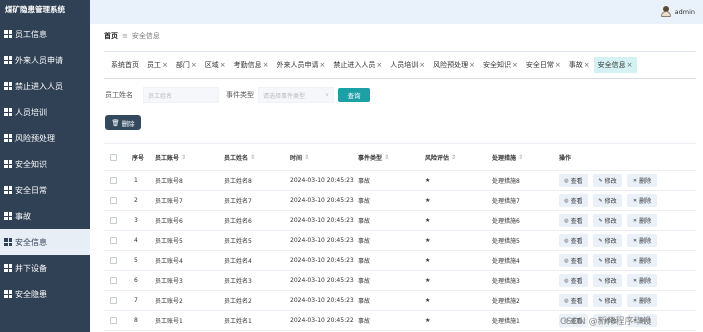  What do you see at coordinates (645, 201) in the screenshot?
I see `delete-button-label: 删除` at bounding box center [645, 201].